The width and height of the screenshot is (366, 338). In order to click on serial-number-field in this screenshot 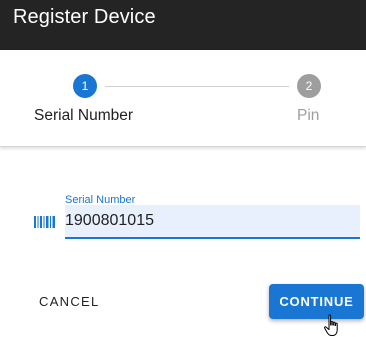, I will do `click(212, 222)`.